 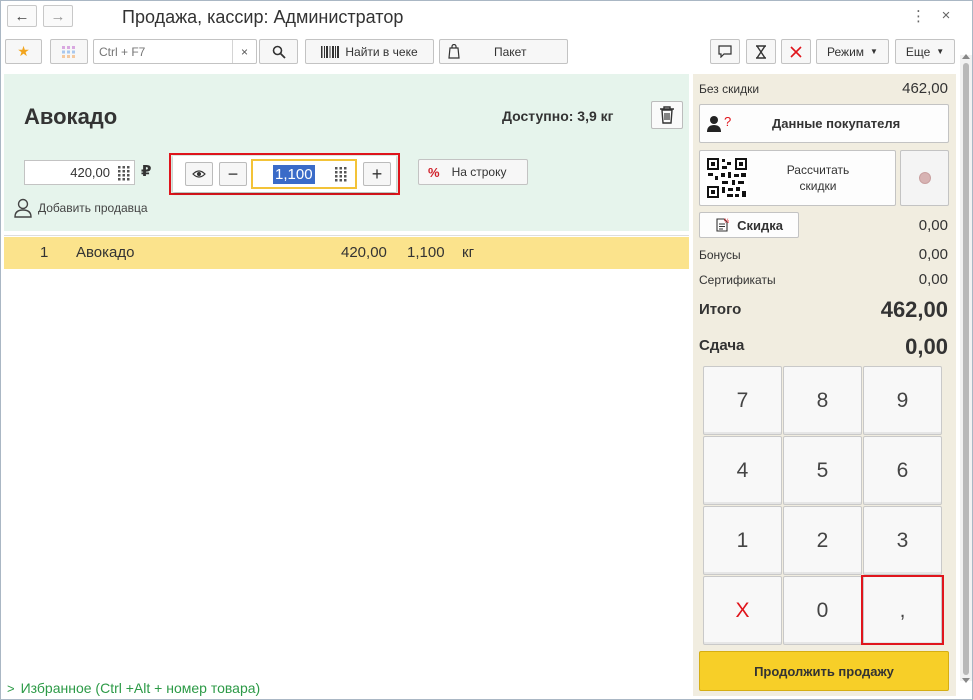 What do you see at coordinates (822, 400) in the screenshot?
I see `key-8: 8` at bounding box center [822, 400].